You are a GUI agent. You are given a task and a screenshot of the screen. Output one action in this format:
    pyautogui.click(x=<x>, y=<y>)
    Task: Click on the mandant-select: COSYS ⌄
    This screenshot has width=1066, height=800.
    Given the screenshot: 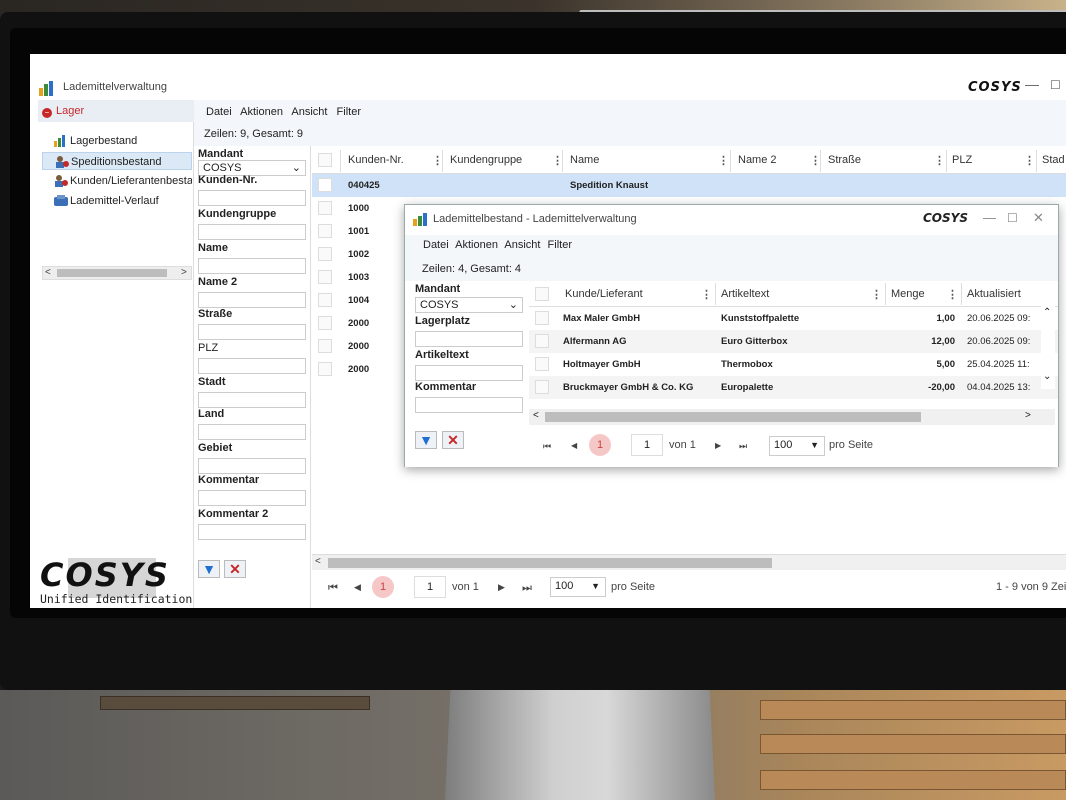 What is the action you would take?
    pyautogui.click(x=469, y=305)
    